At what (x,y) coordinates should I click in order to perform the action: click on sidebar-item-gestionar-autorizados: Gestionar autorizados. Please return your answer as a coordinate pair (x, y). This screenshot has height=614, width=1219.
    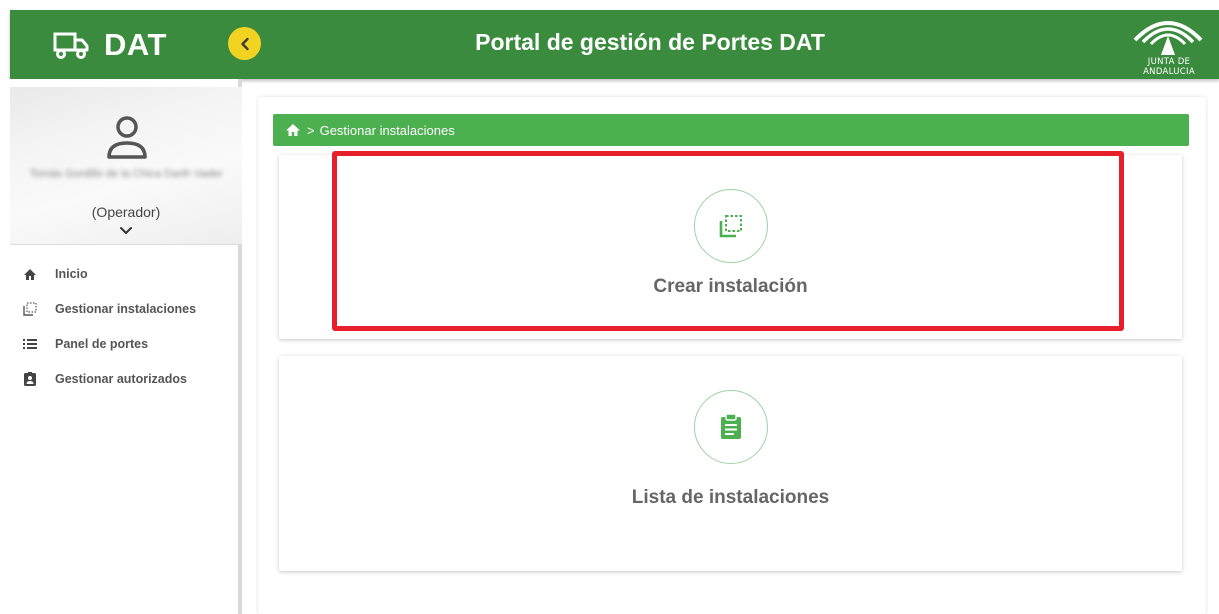
    Looking at the image, I should click on (109, 379).